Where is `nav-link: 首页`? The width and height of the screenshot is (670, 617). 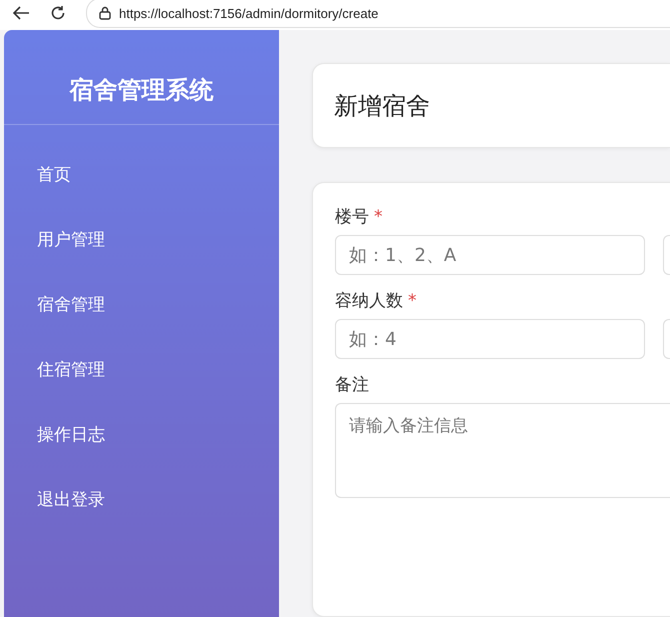 nav-link: 首页 is located at coordinates (54, 175).